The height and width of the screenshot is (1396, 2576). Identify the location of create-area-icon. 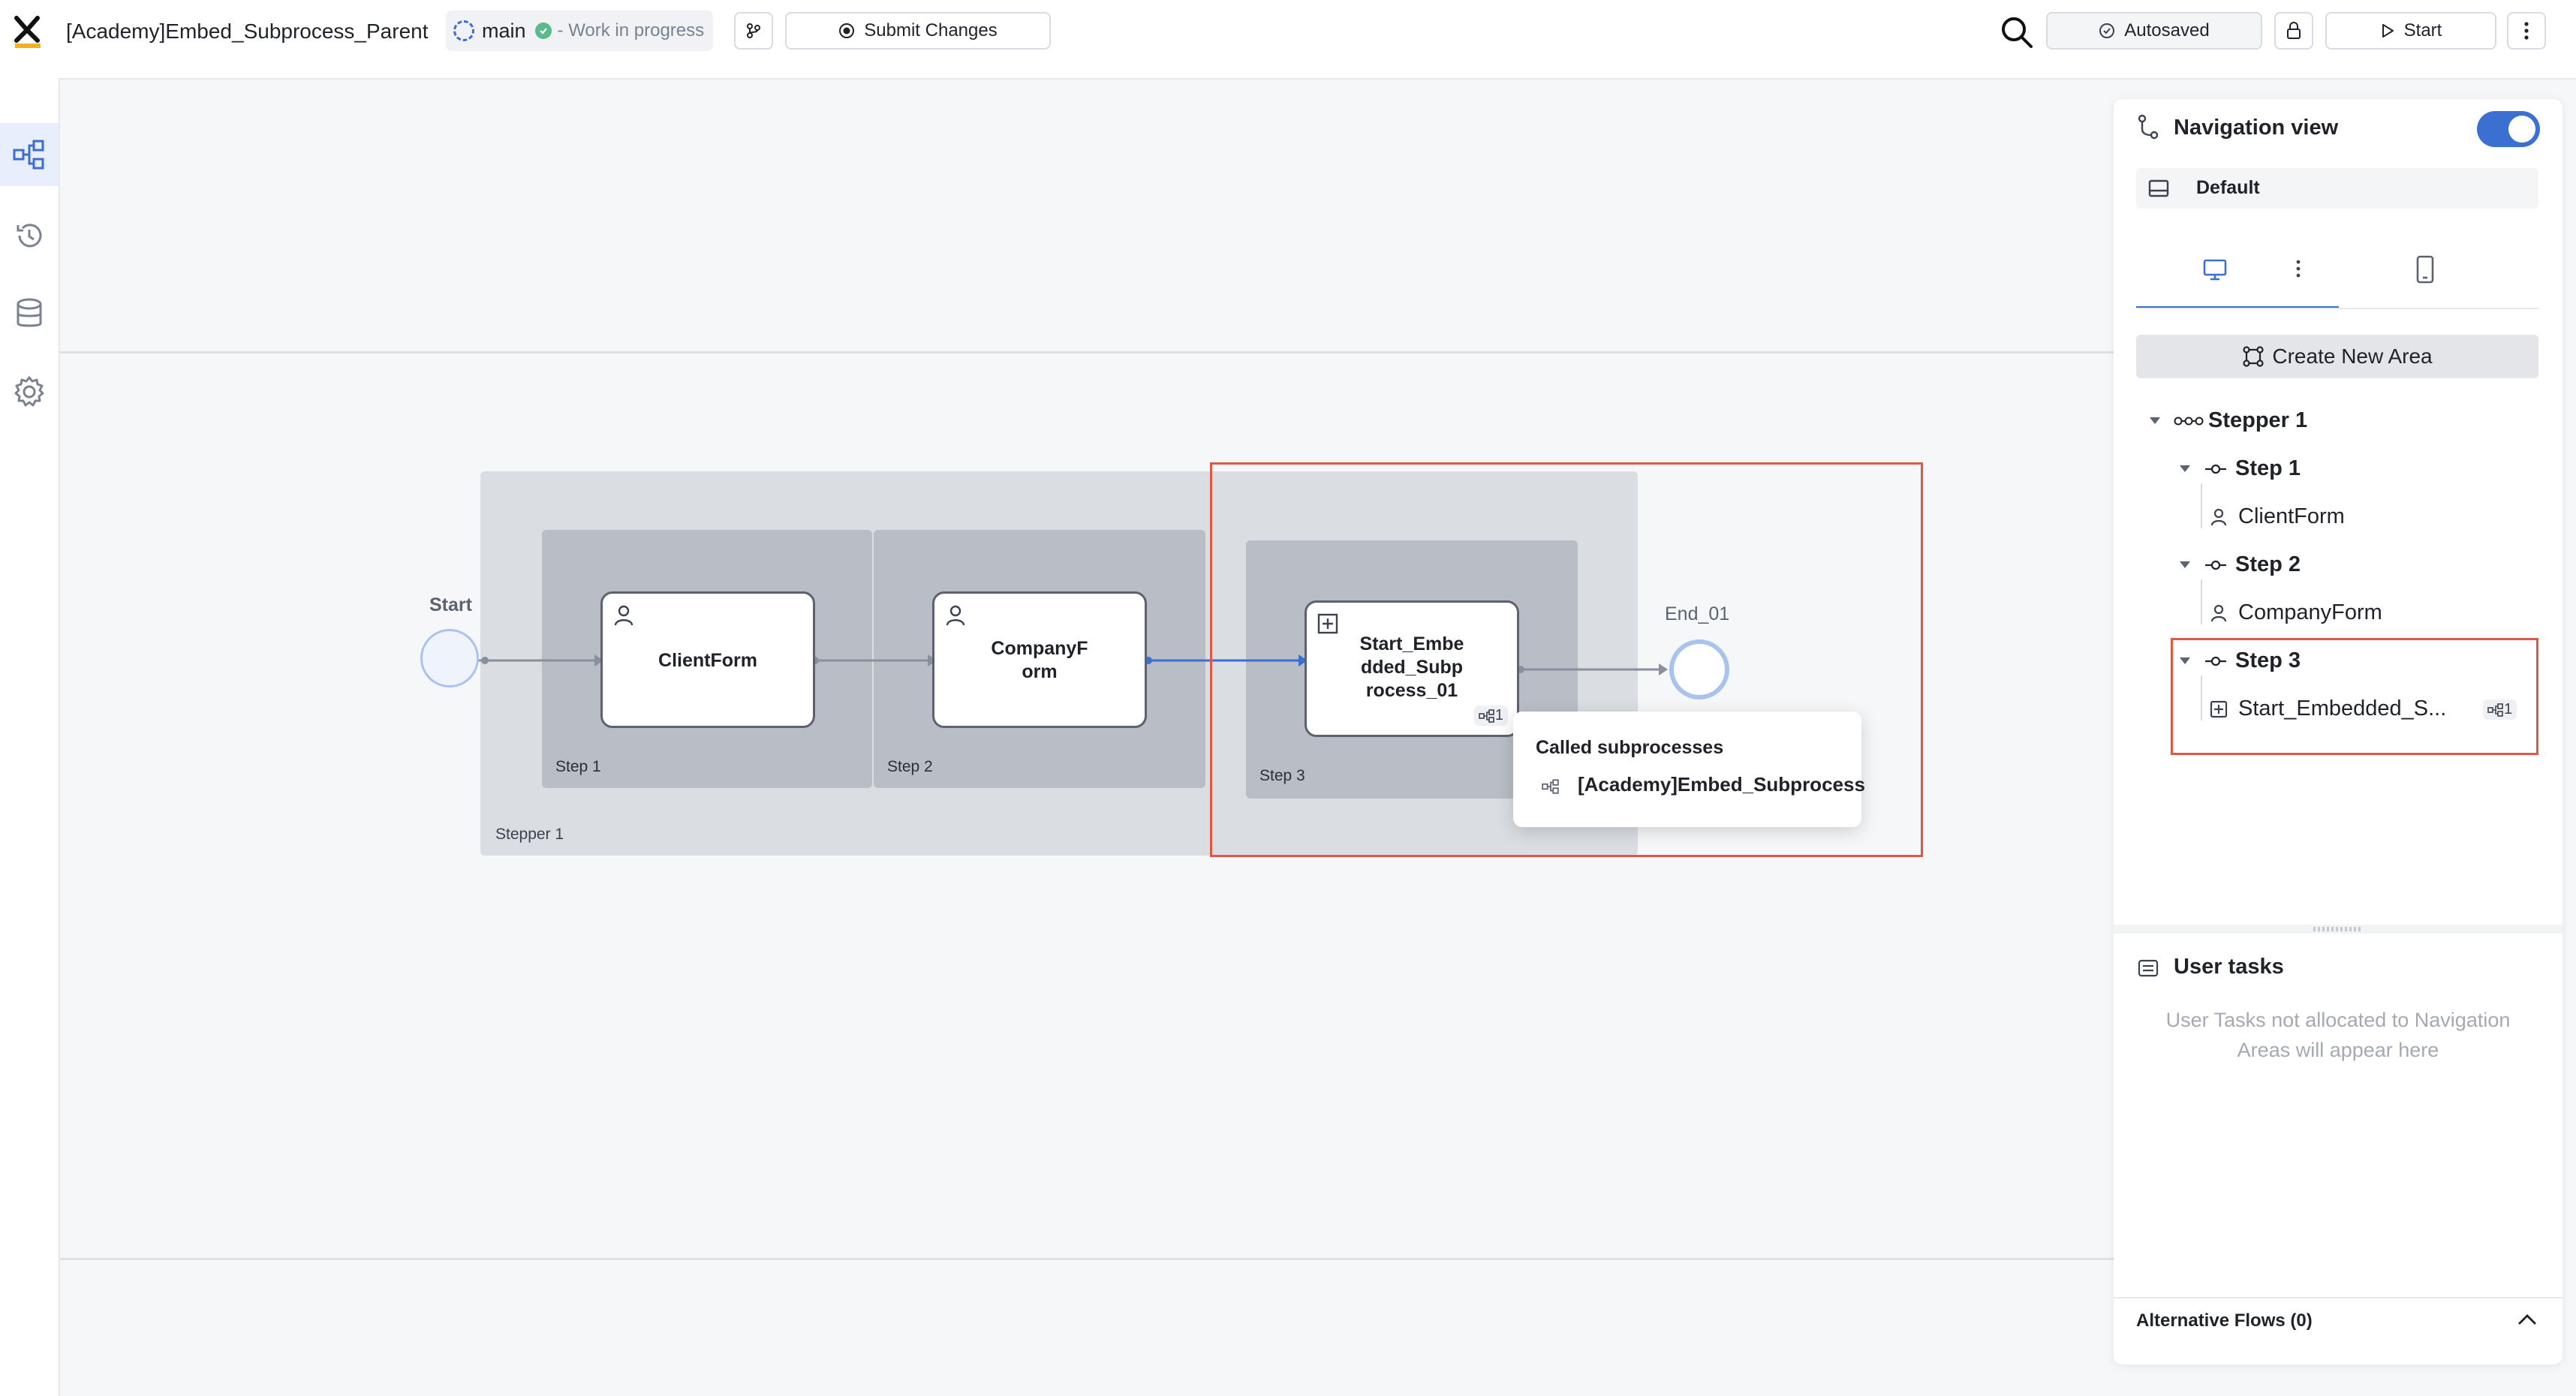
(2253, 356).